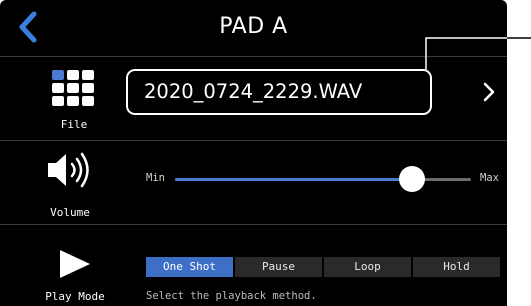 This screenshot has height=306, width=531. Describe the element at coordinates (278, 267) in the screenshot. I see `play-mode-option-pause: Pause` at that location.